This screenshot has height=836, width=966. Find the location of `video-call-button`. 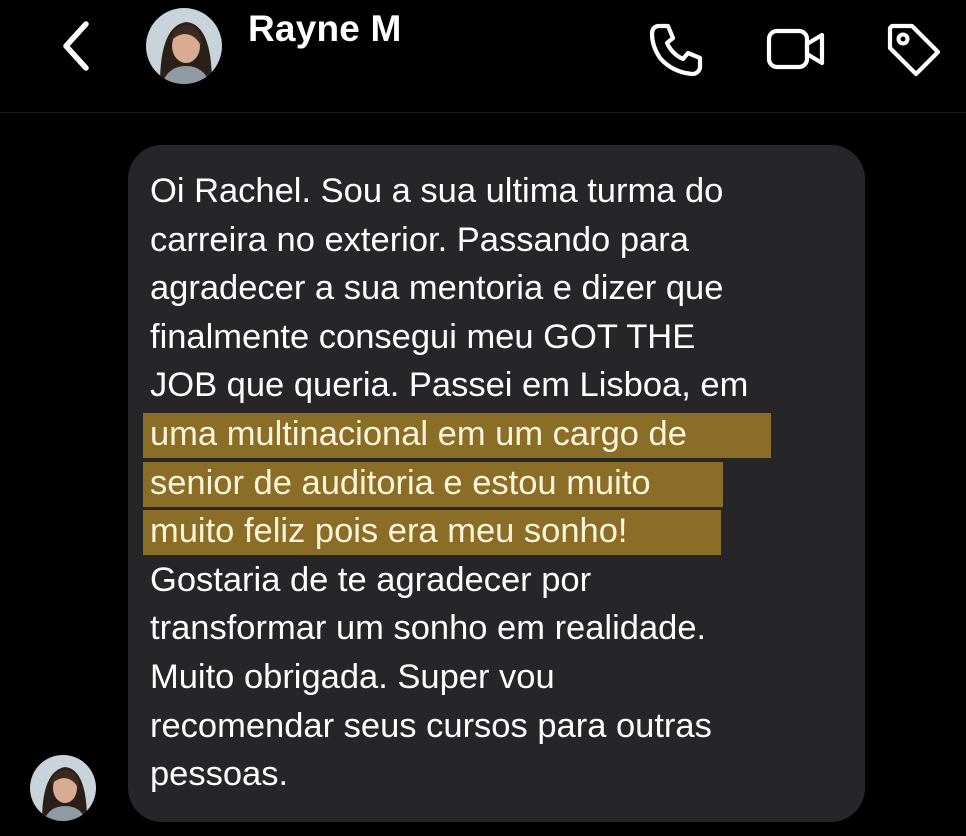

video-call-button is located at coordinates (796, 49).